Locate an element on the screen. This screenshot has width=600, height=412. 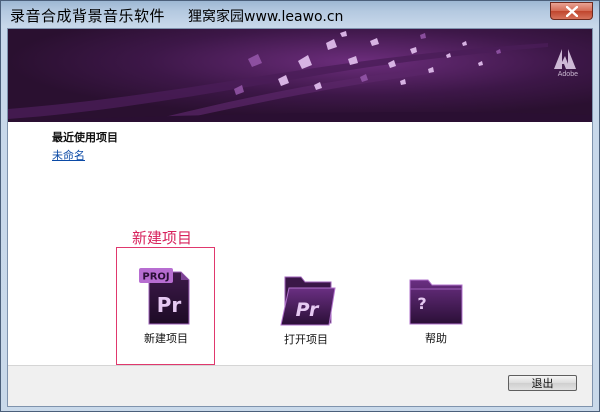
exit-button: 退出 is located at coordinates (542, 383).